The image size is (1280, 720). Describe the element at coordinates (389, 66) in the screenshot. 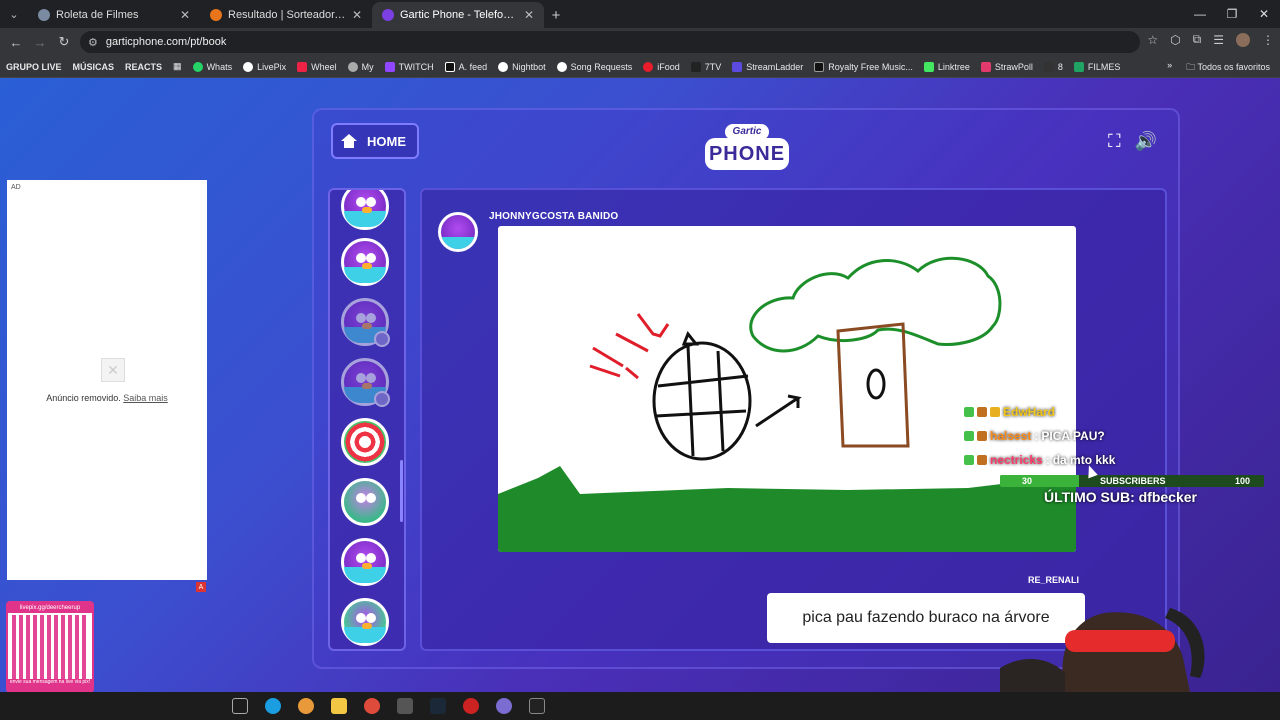

I see `twitch-icon` at that location.